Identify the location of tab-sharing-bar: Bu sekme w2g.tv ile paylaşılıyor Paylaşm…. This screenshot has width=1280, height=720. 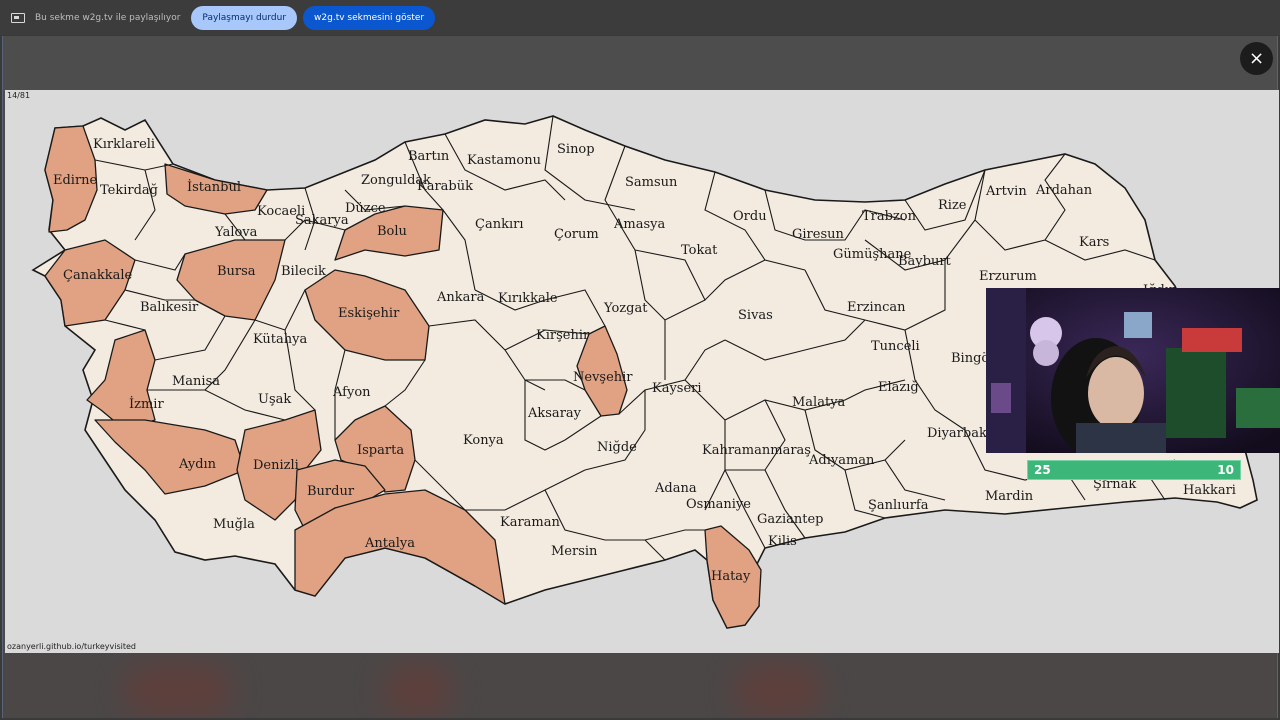
(640, 17).